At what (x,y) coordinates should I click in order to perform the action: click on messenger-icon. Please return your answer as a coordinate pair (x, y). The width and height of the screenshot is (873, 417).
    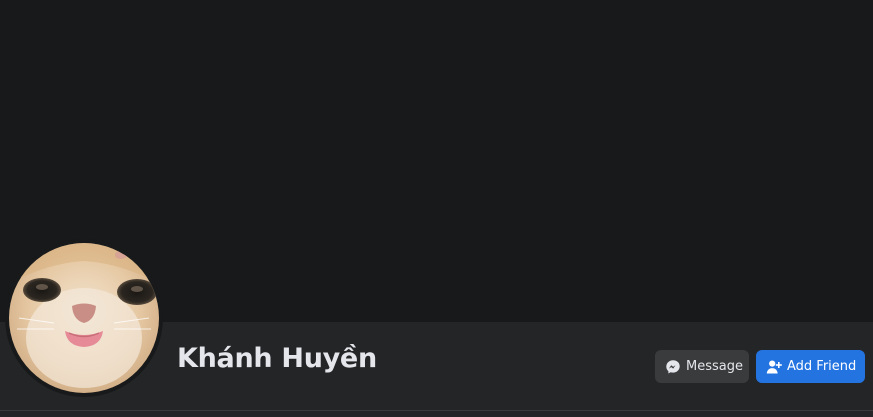
    Looking at the image, I should click on (673, 367).